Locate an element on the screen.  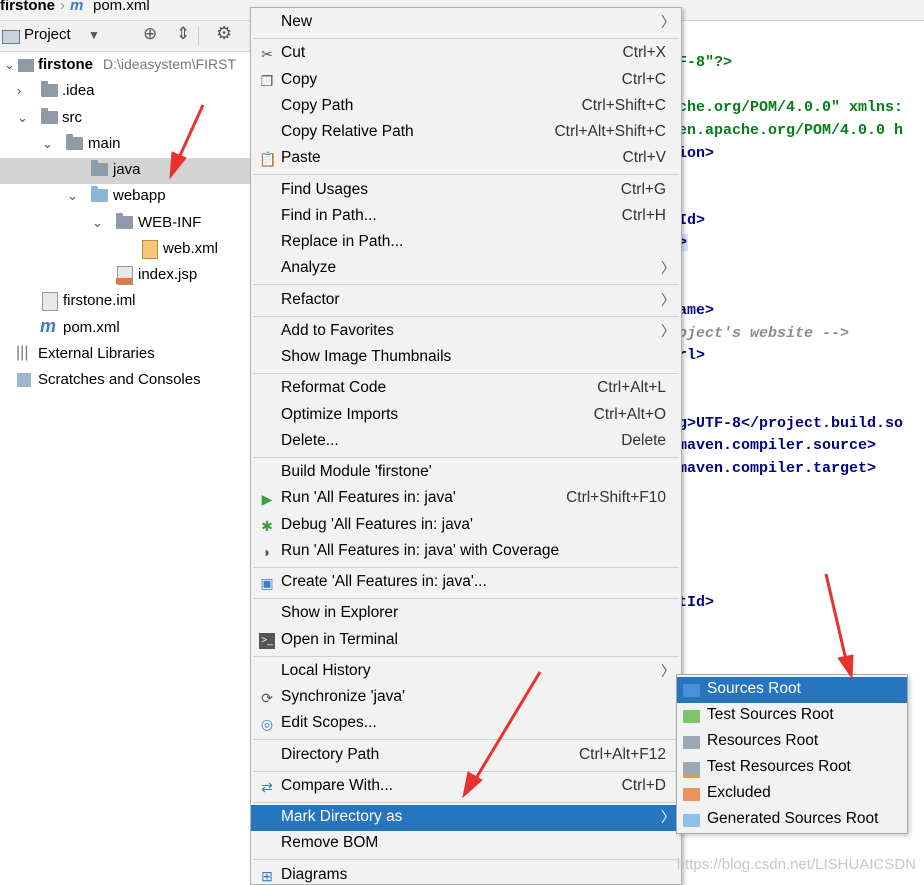
annotation-arrow-mark-directory is located at coordinates (507, 726).